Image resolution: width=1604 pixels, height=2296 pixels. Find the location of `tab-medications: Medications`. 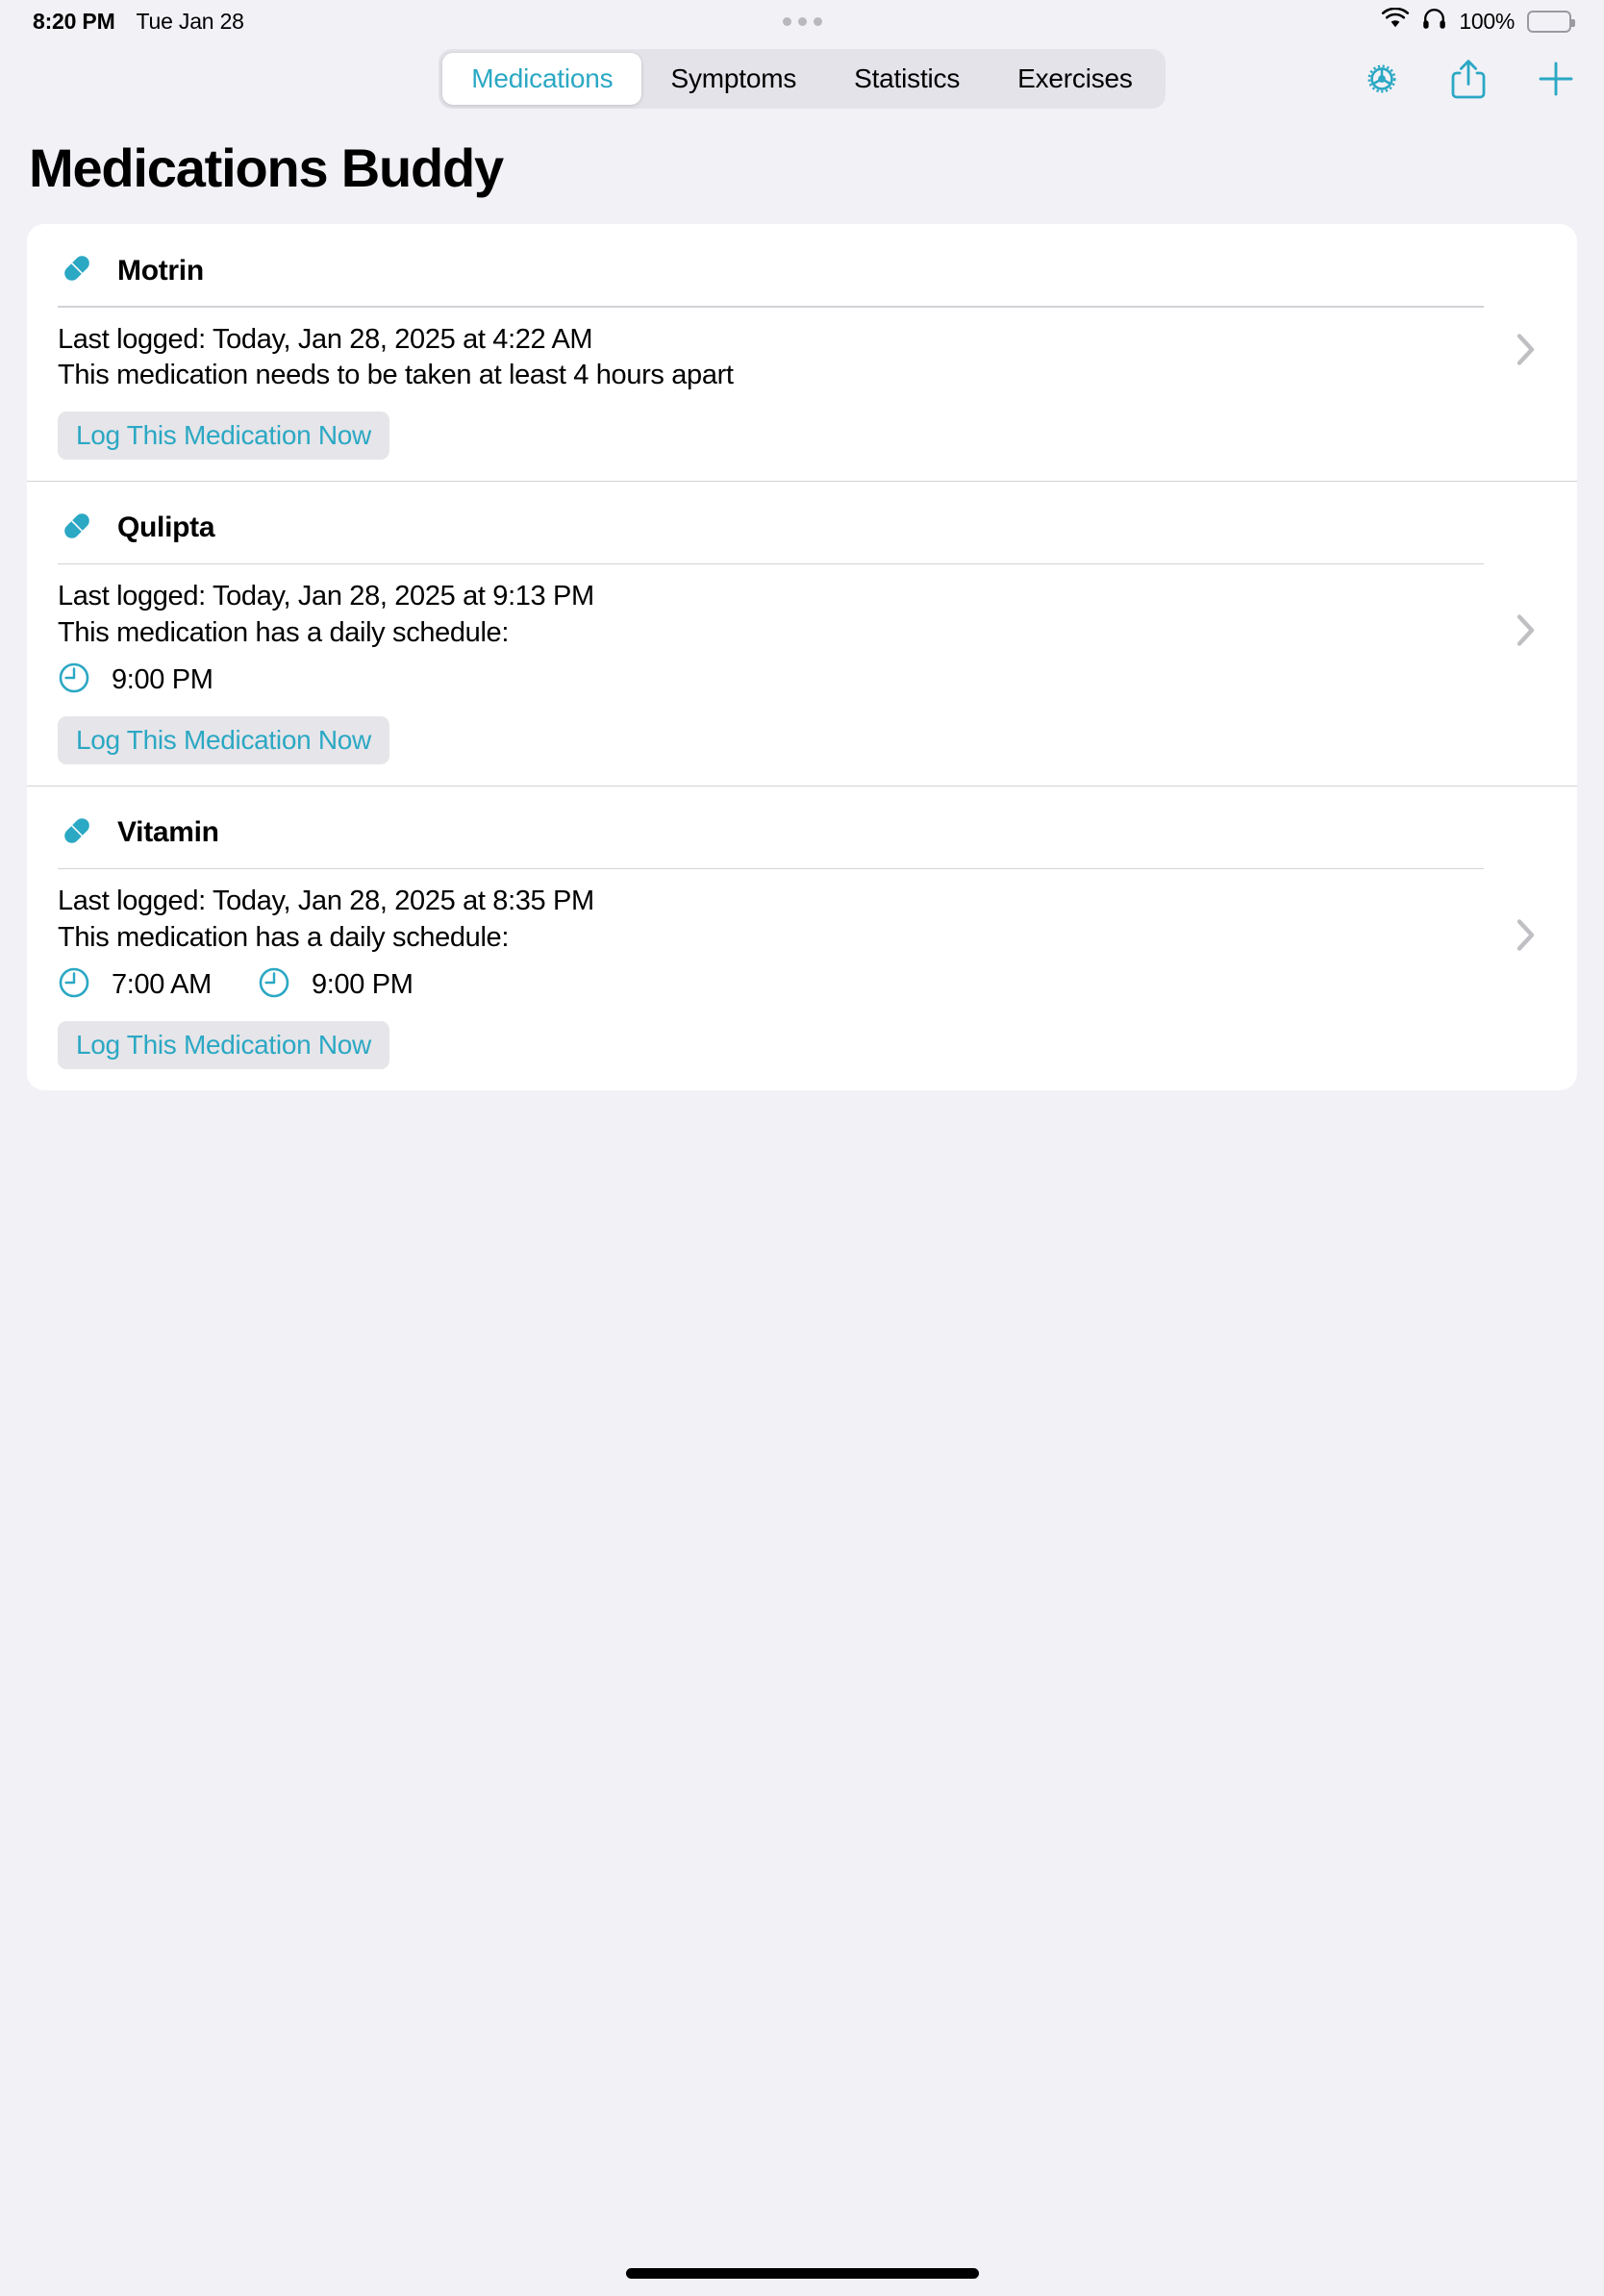

tab-medications: Medications is located at coordinates (542, 79).